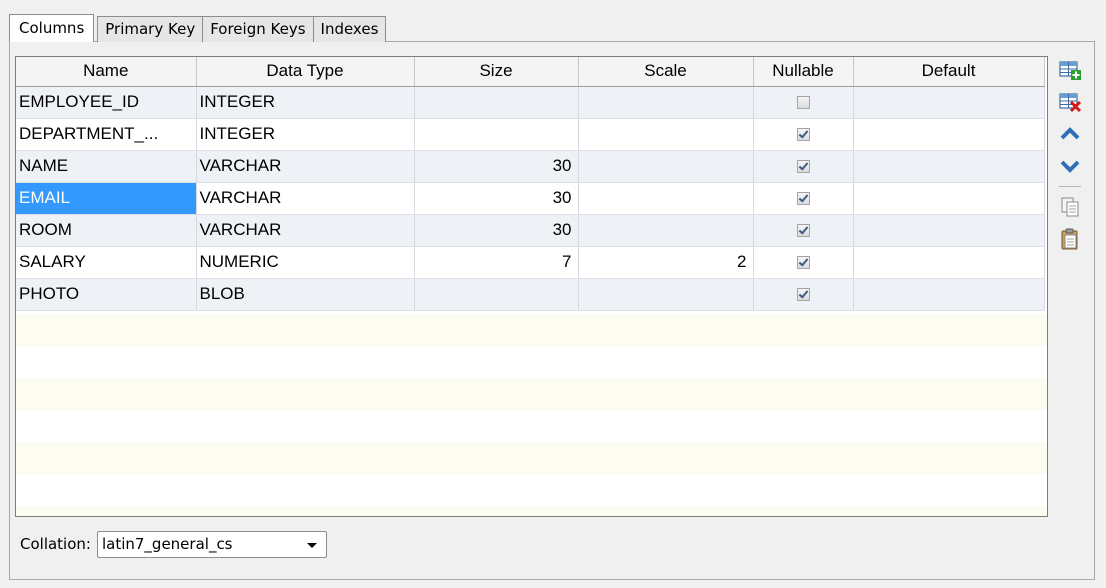 This screenshot has width=1106, height=588. I want to click on table-row: PHOTO BLOB, so click(530, 294).